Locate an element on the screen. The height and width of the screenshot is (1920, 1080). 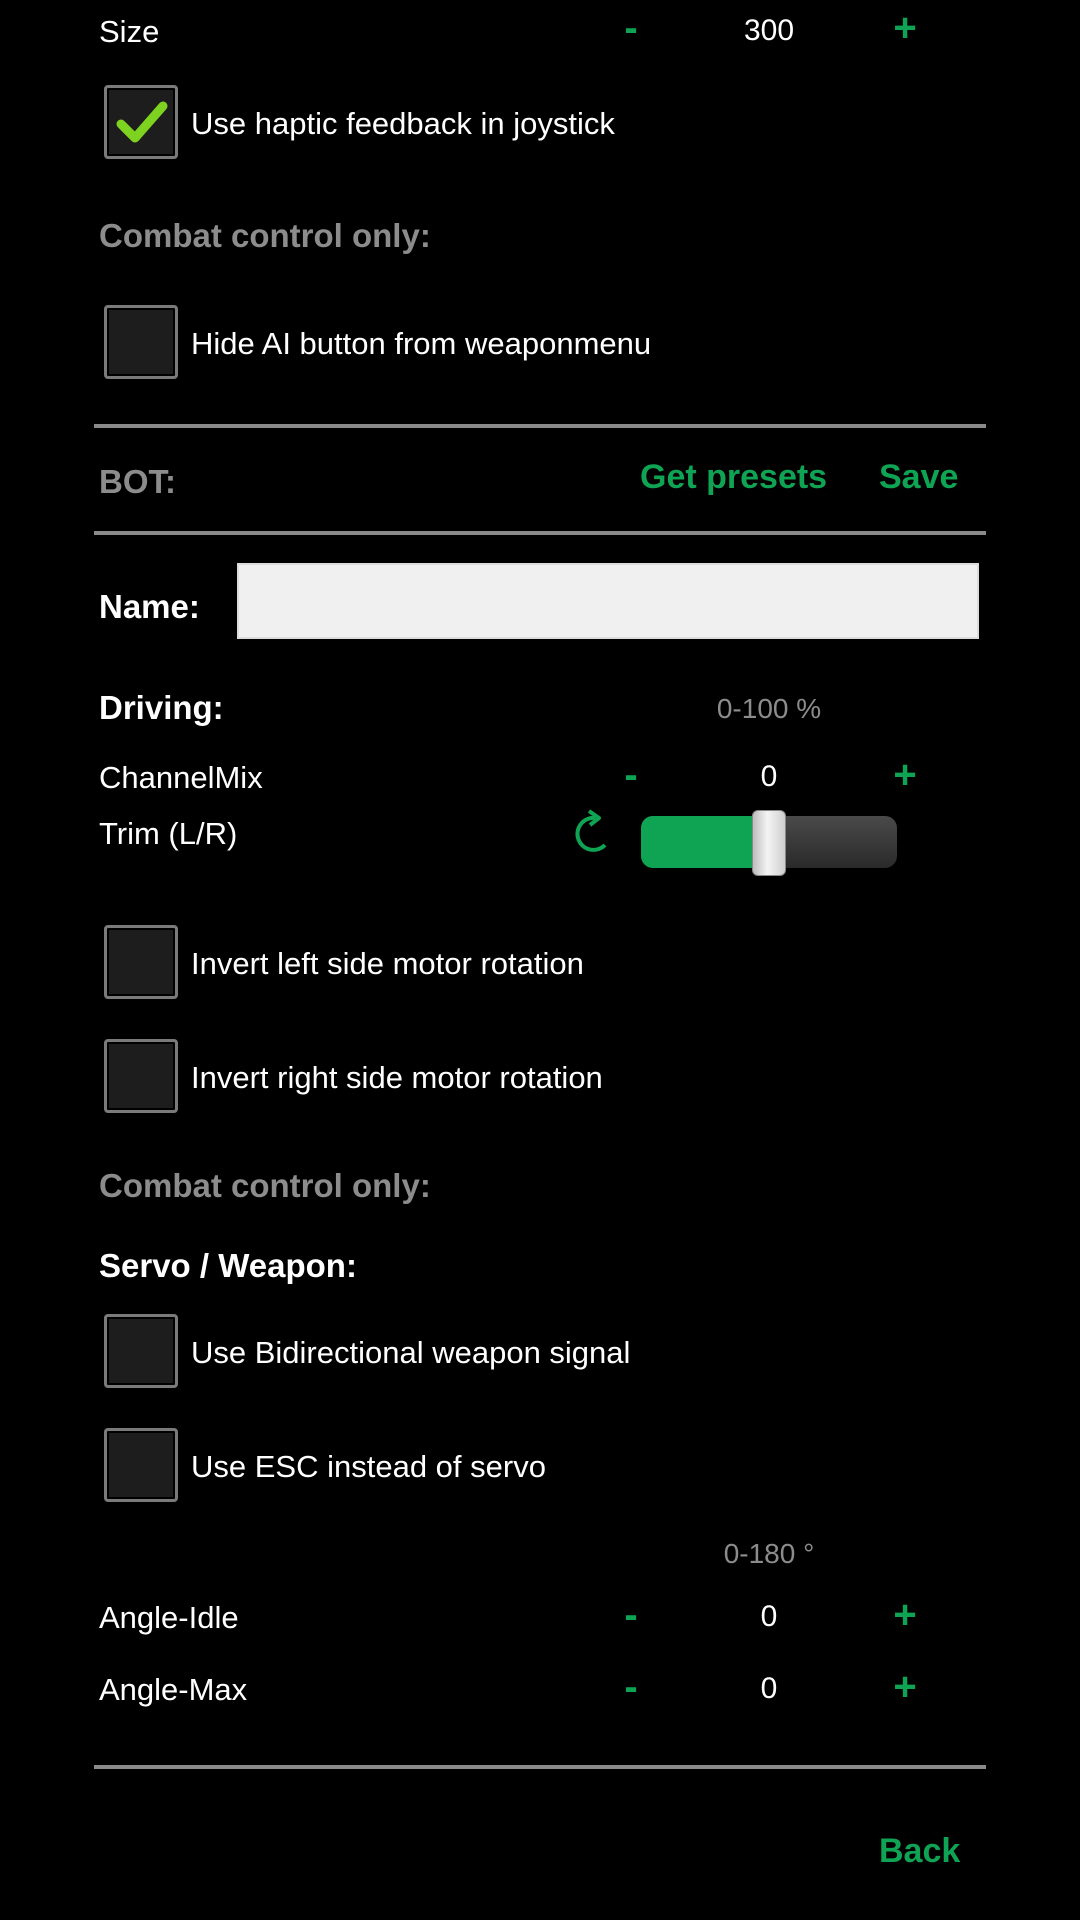
size-label: Size is located at coordinates (129, 31).